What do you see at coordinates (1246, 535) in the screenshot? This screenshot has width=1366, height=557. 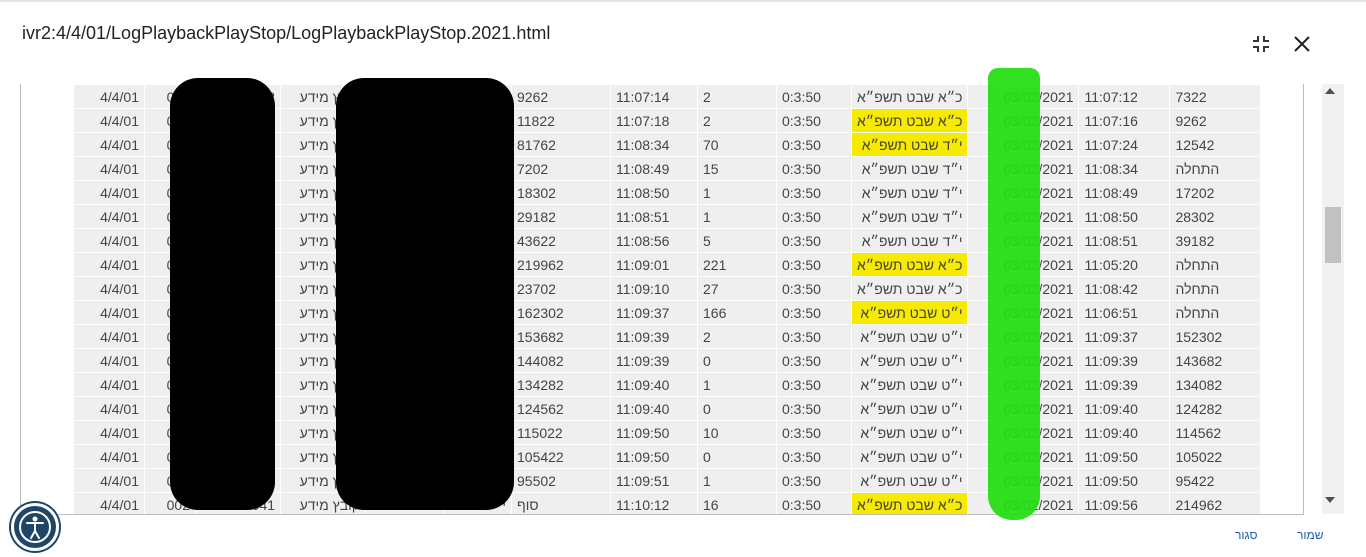 I see `close-button: סגור` at bounding box center [1246, 535].